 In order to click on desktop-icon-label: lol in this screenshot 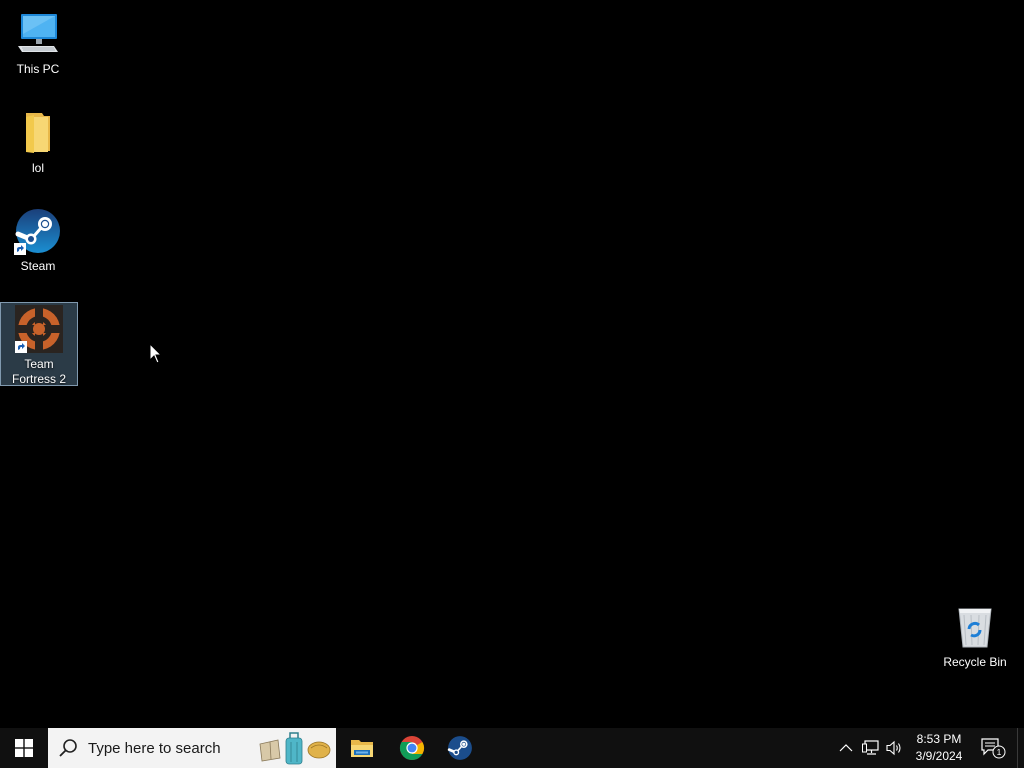, I will do `click(37, 168)`.